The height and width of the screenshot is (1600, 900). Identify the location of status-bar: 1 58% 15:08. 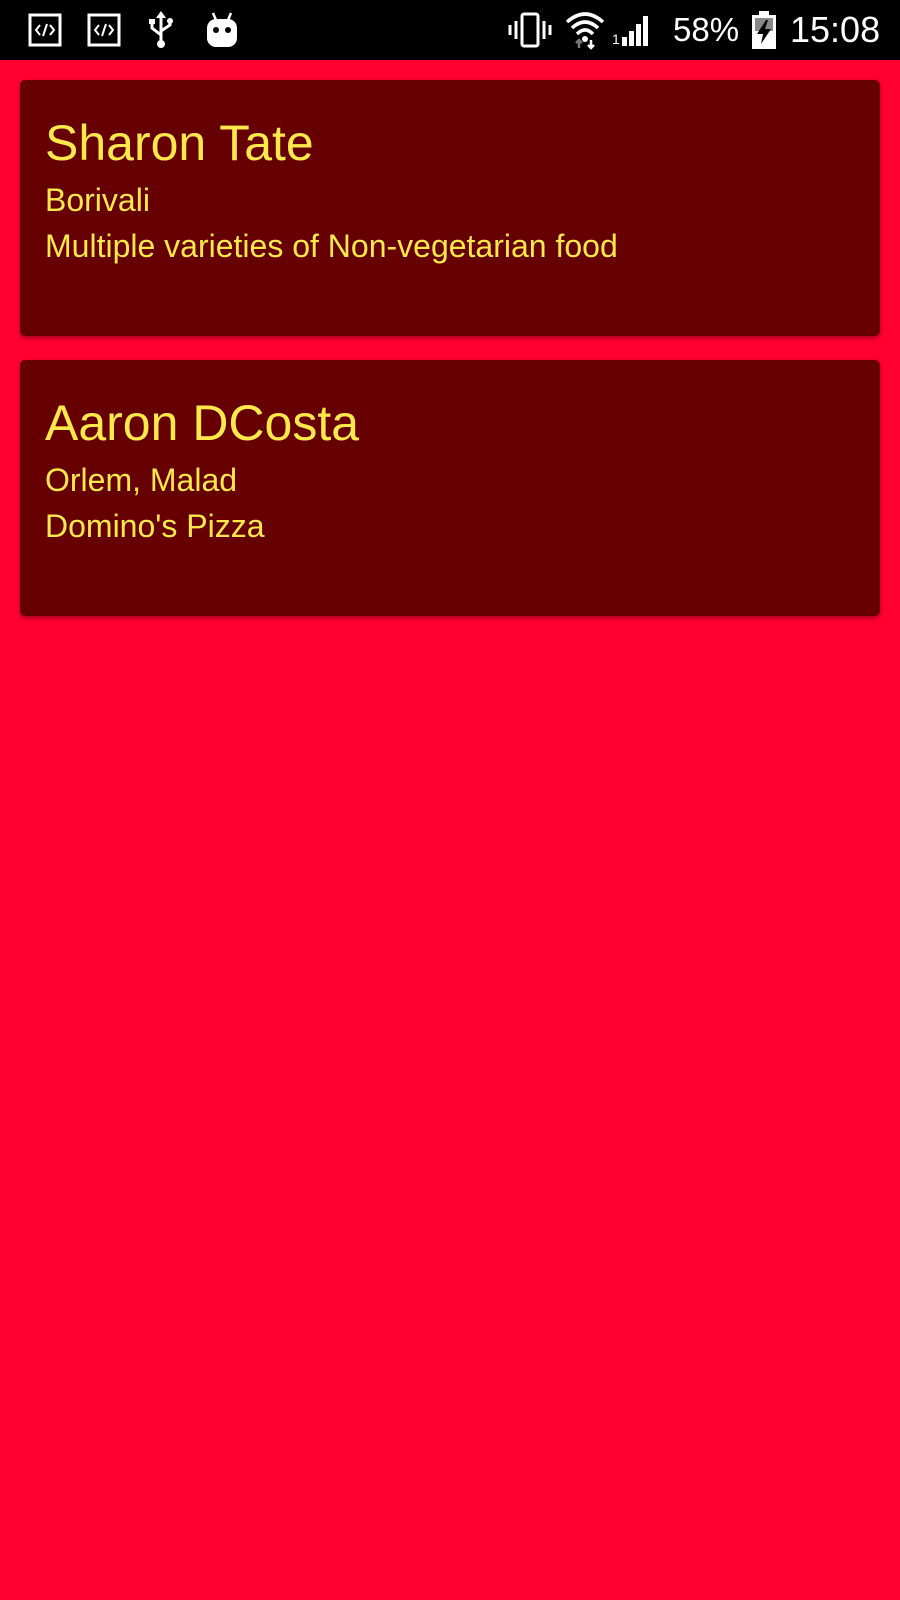
(450, 30).